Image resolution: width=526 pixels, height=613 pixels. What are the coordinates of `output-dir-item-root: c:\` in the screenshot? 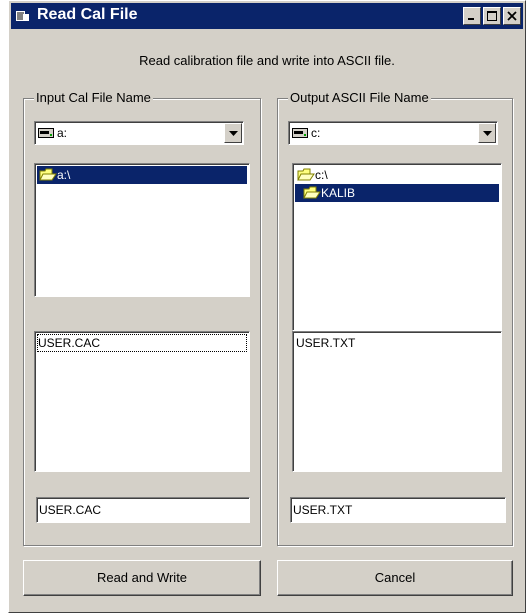 It's located at (397, 175).